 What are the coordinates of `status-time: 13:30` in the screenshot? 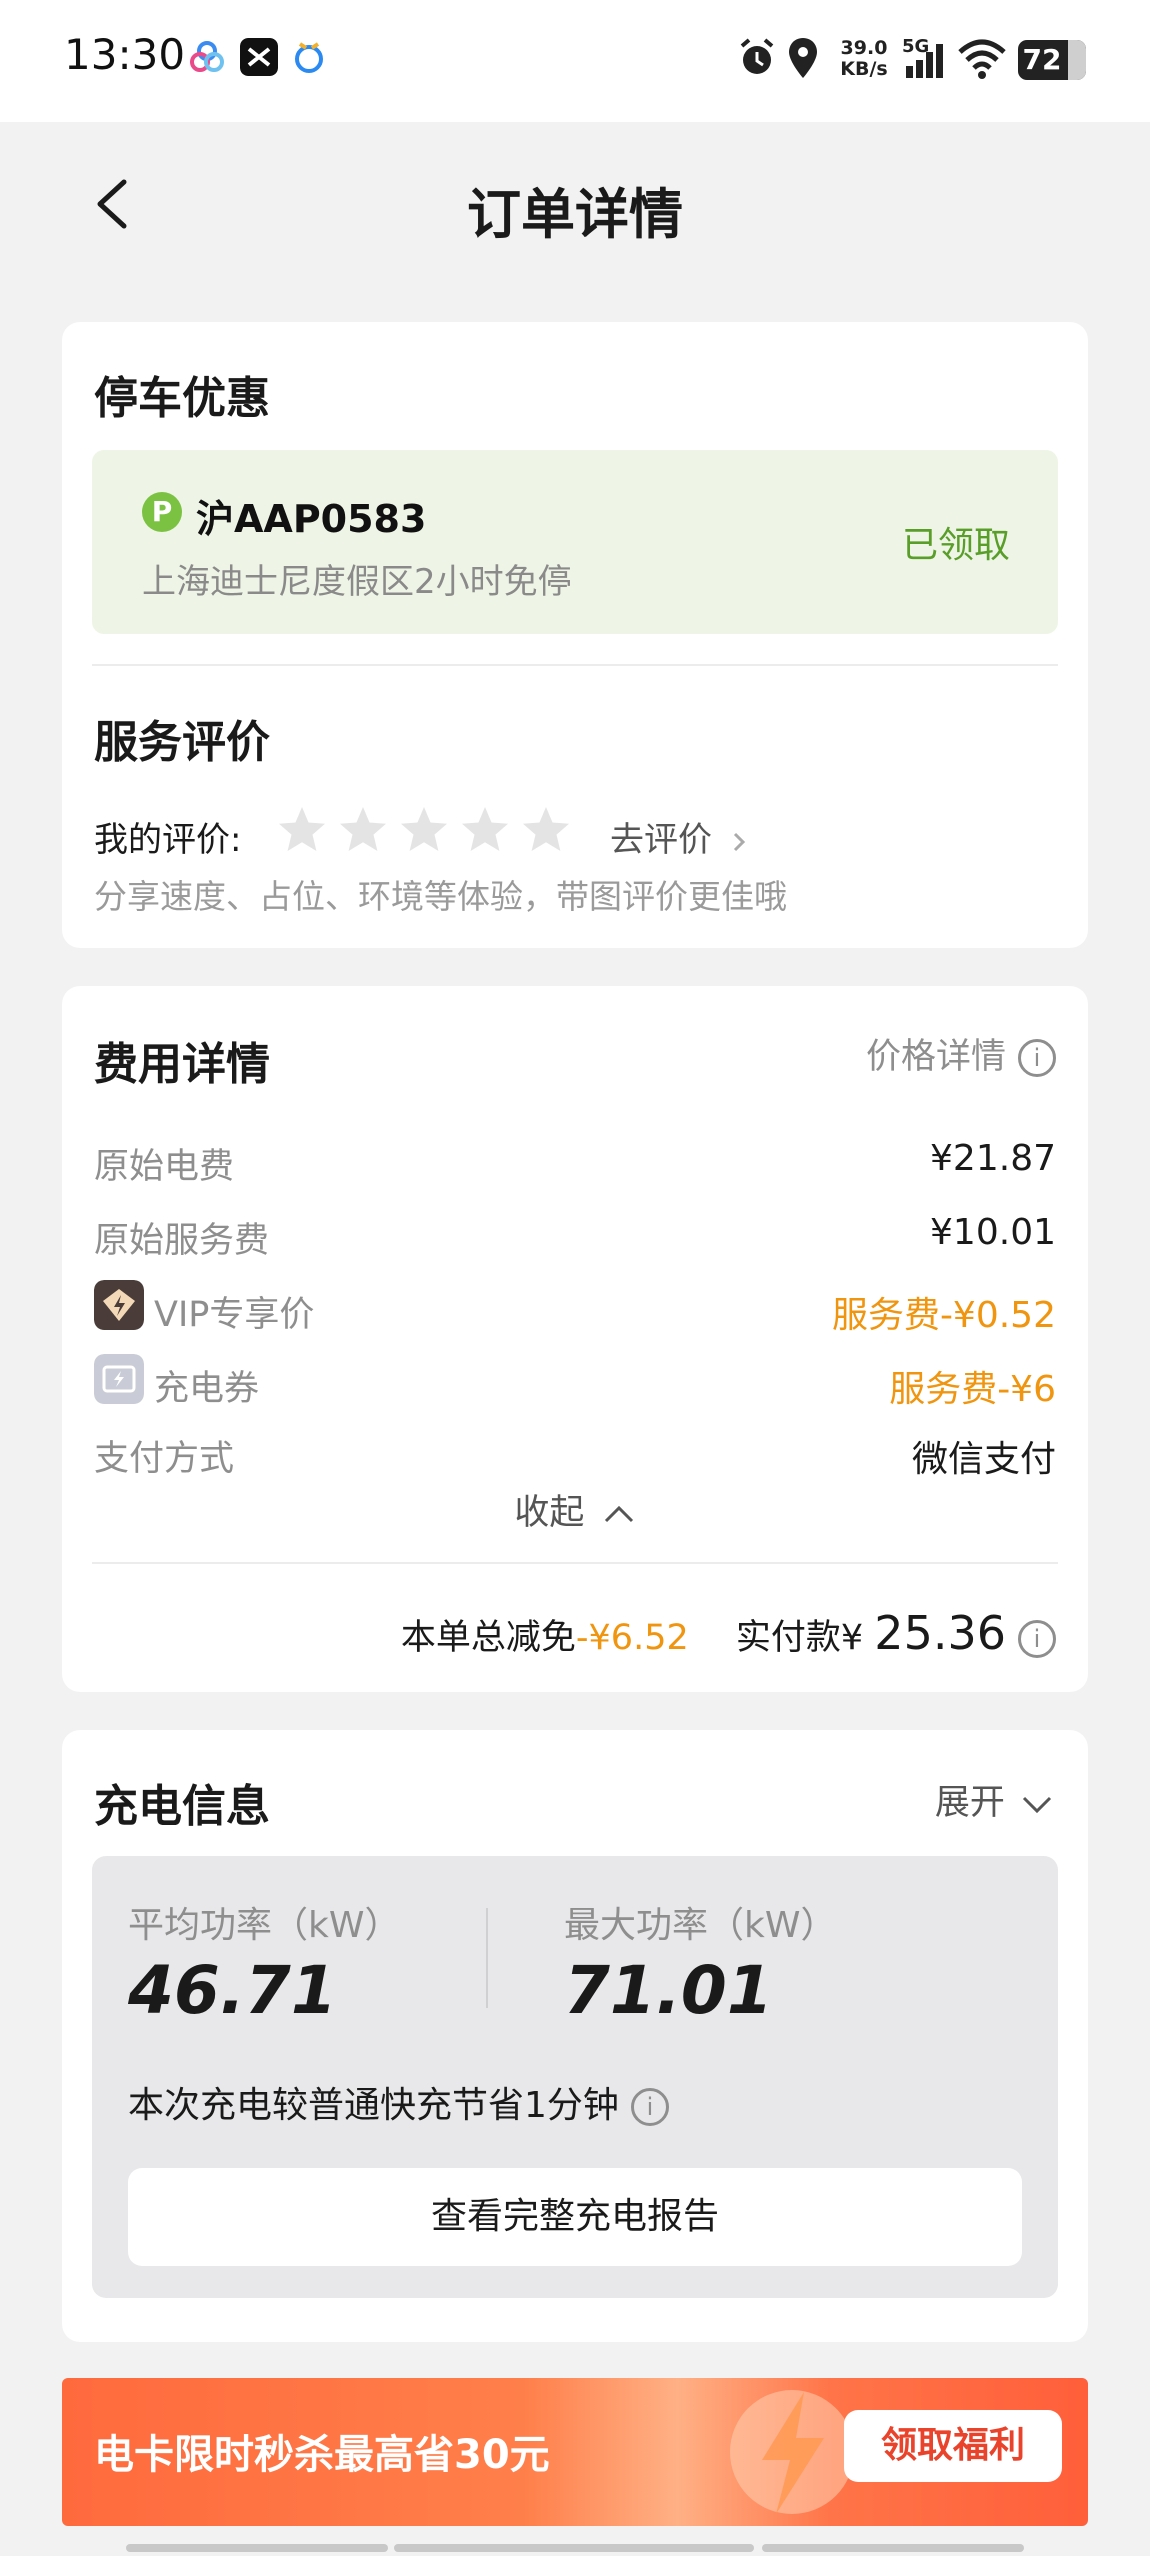 It's located at (125, 54).